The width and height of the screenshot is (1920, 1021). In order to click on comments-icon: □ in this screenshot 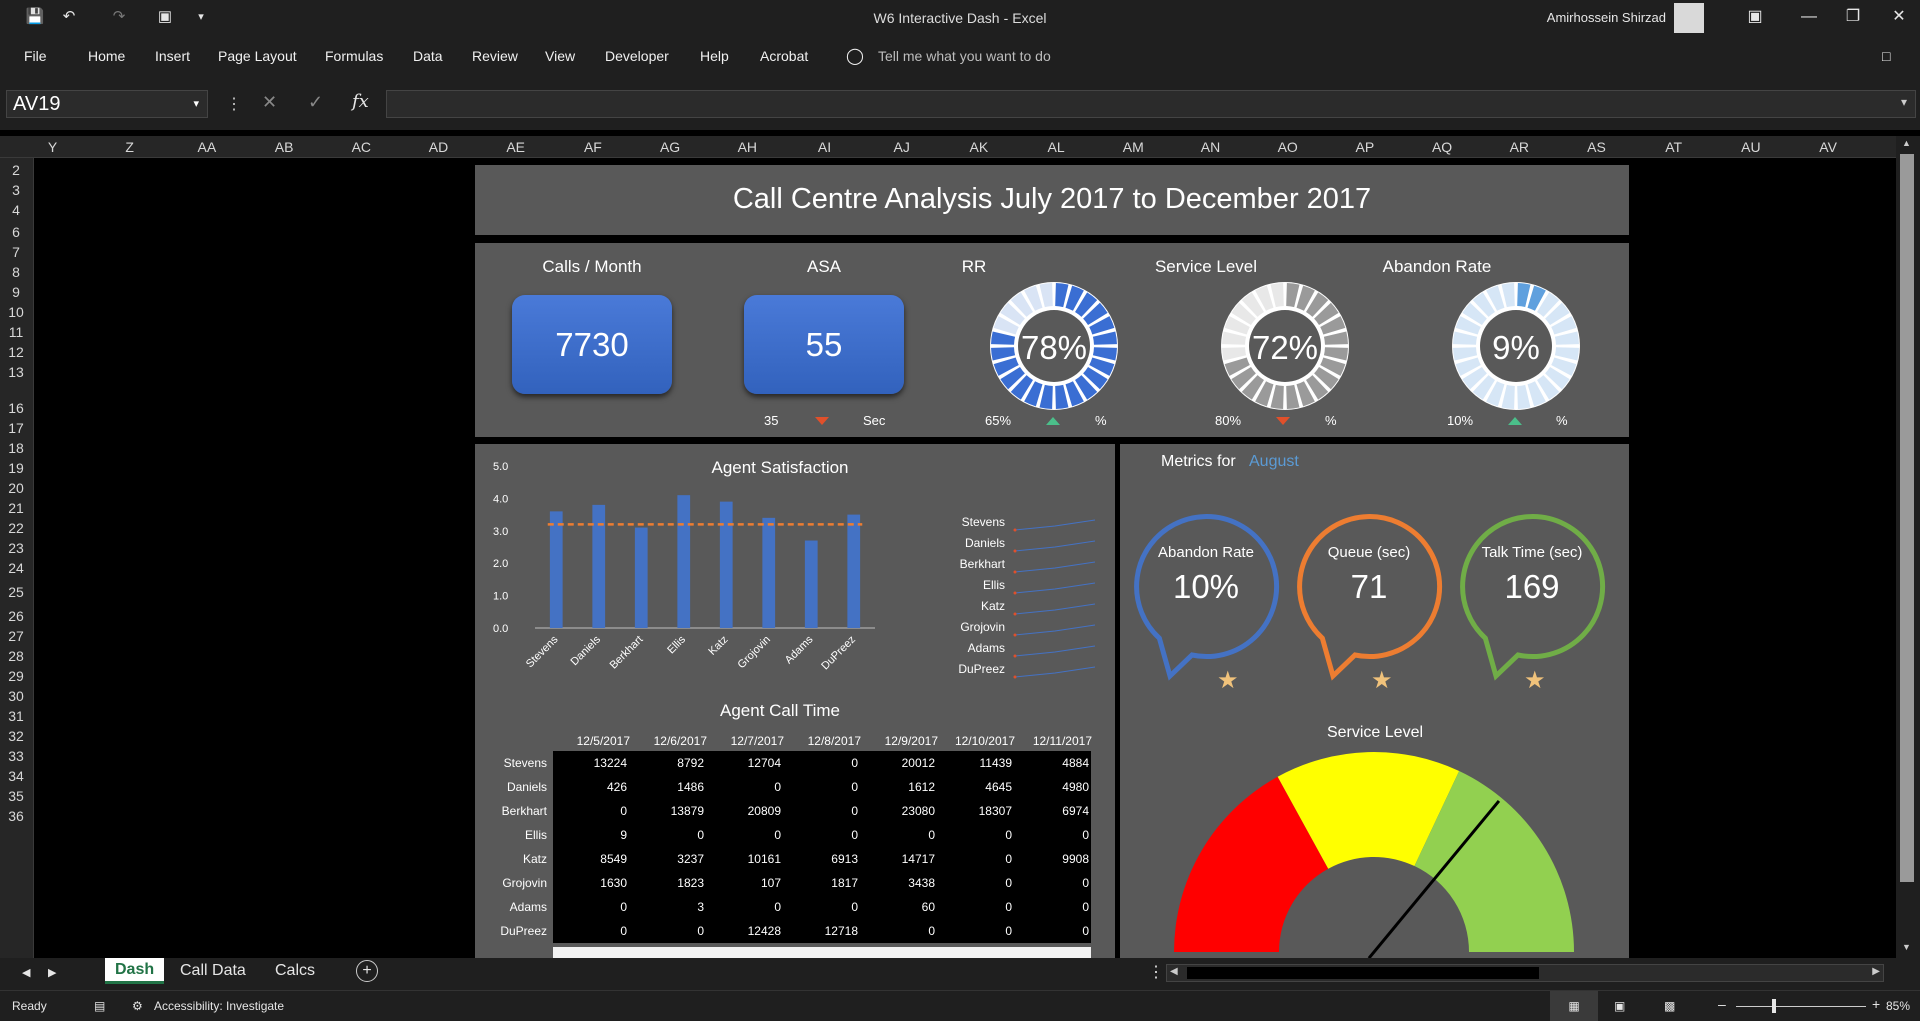, I will do `click(1886, 56)`.